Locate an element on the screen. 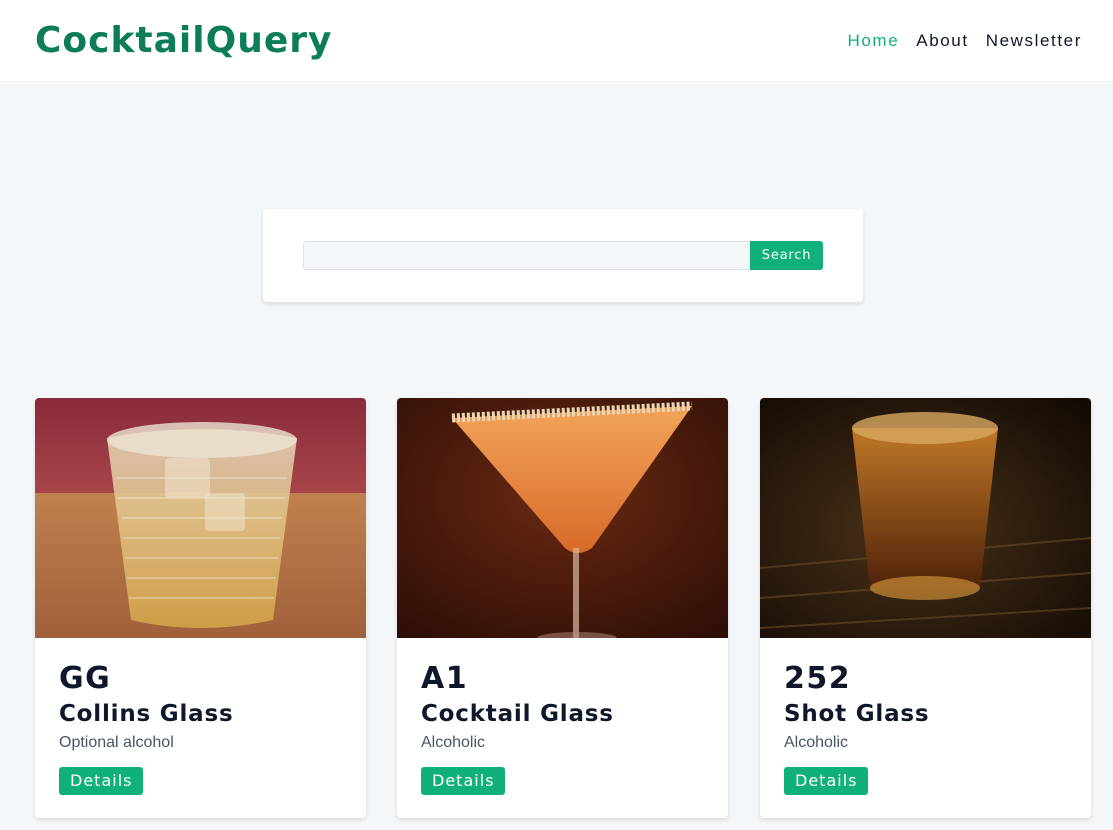  search-card: Search is located at coordinates (563, 255).